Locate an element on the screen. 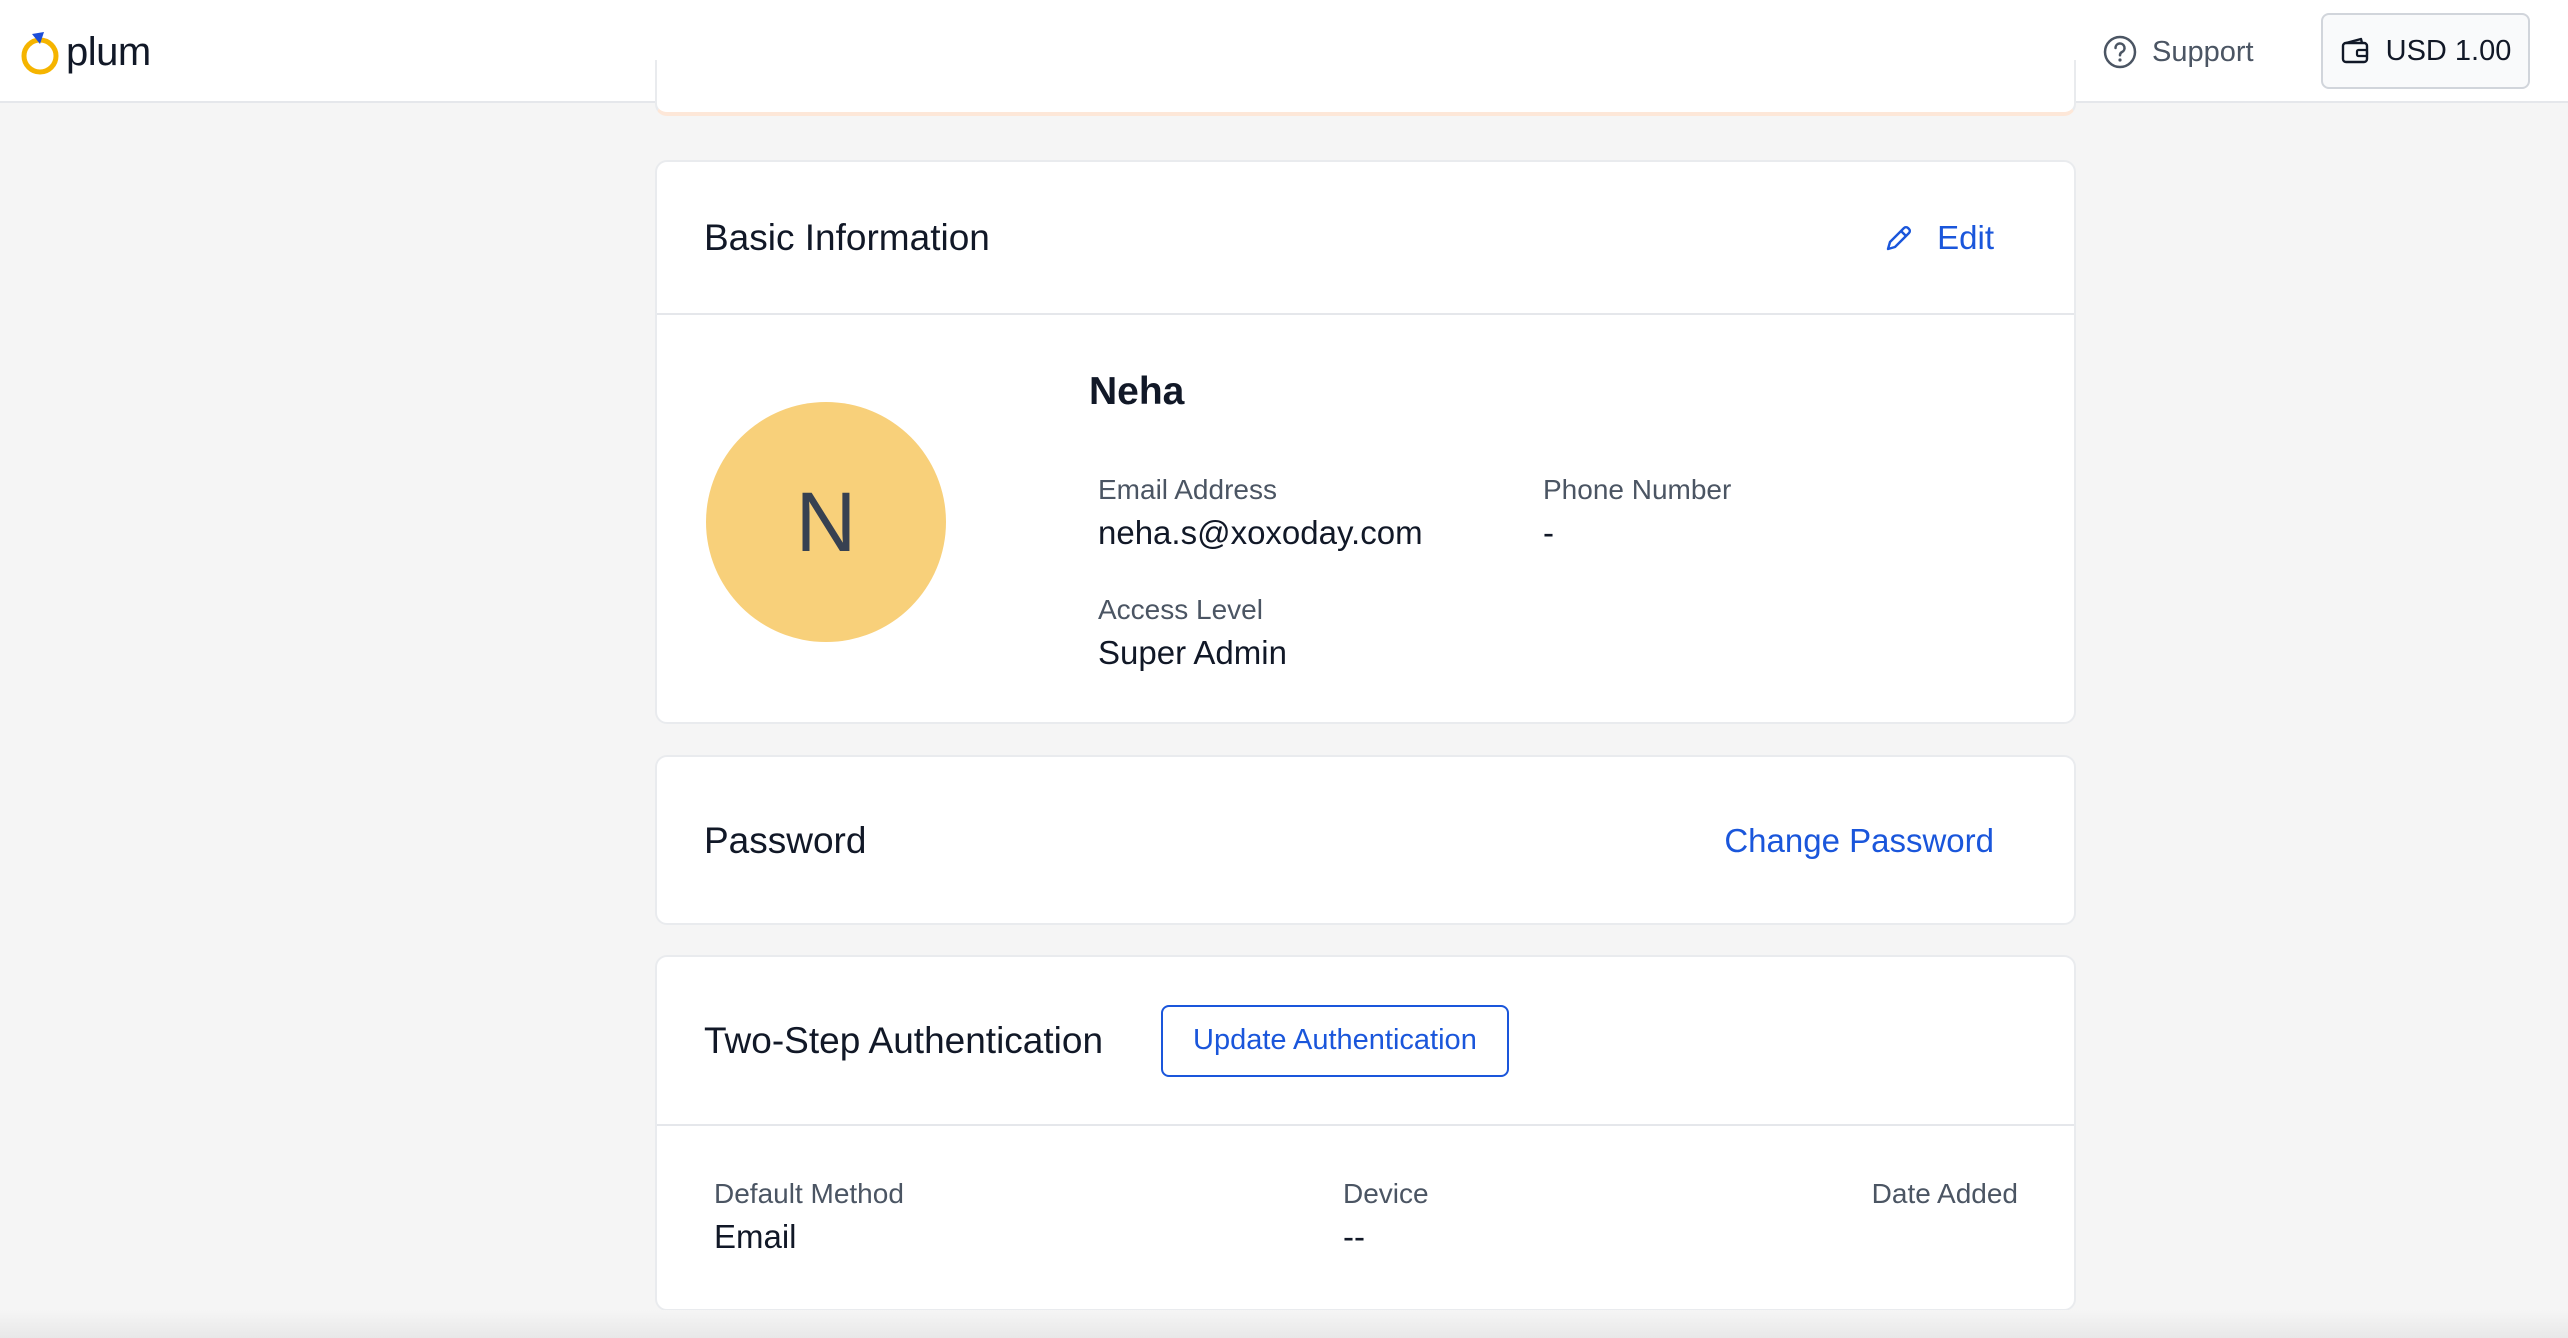  support-link: Support is located at coordinates (2178, 52).